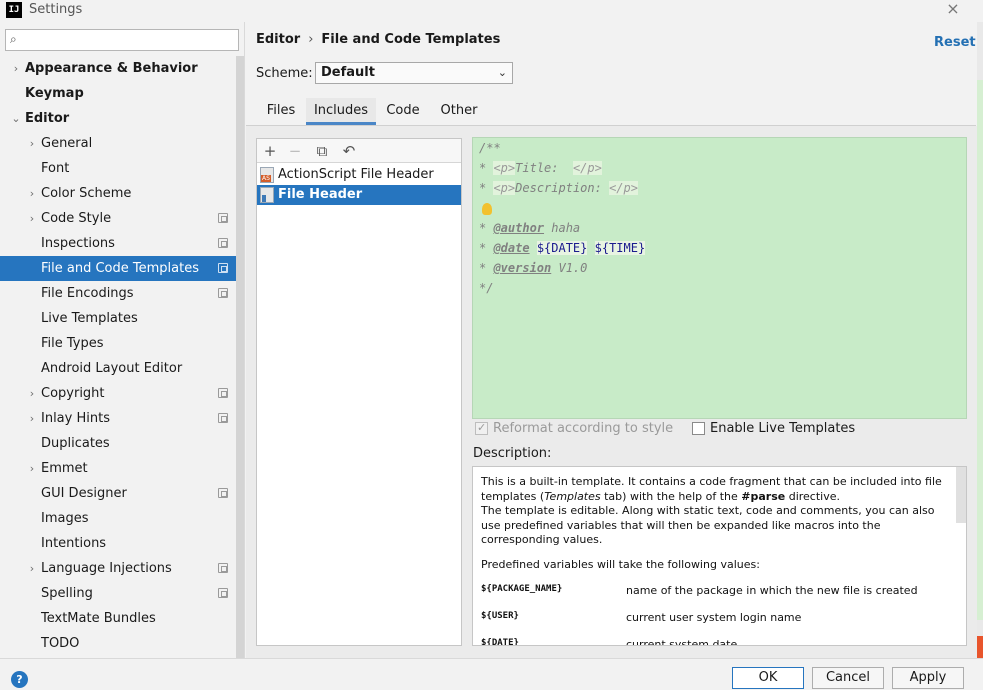  What do you see at coordinates (961, 495) in the screenshot?
I see `description-scrollbar` at bounding box center [961, 495].